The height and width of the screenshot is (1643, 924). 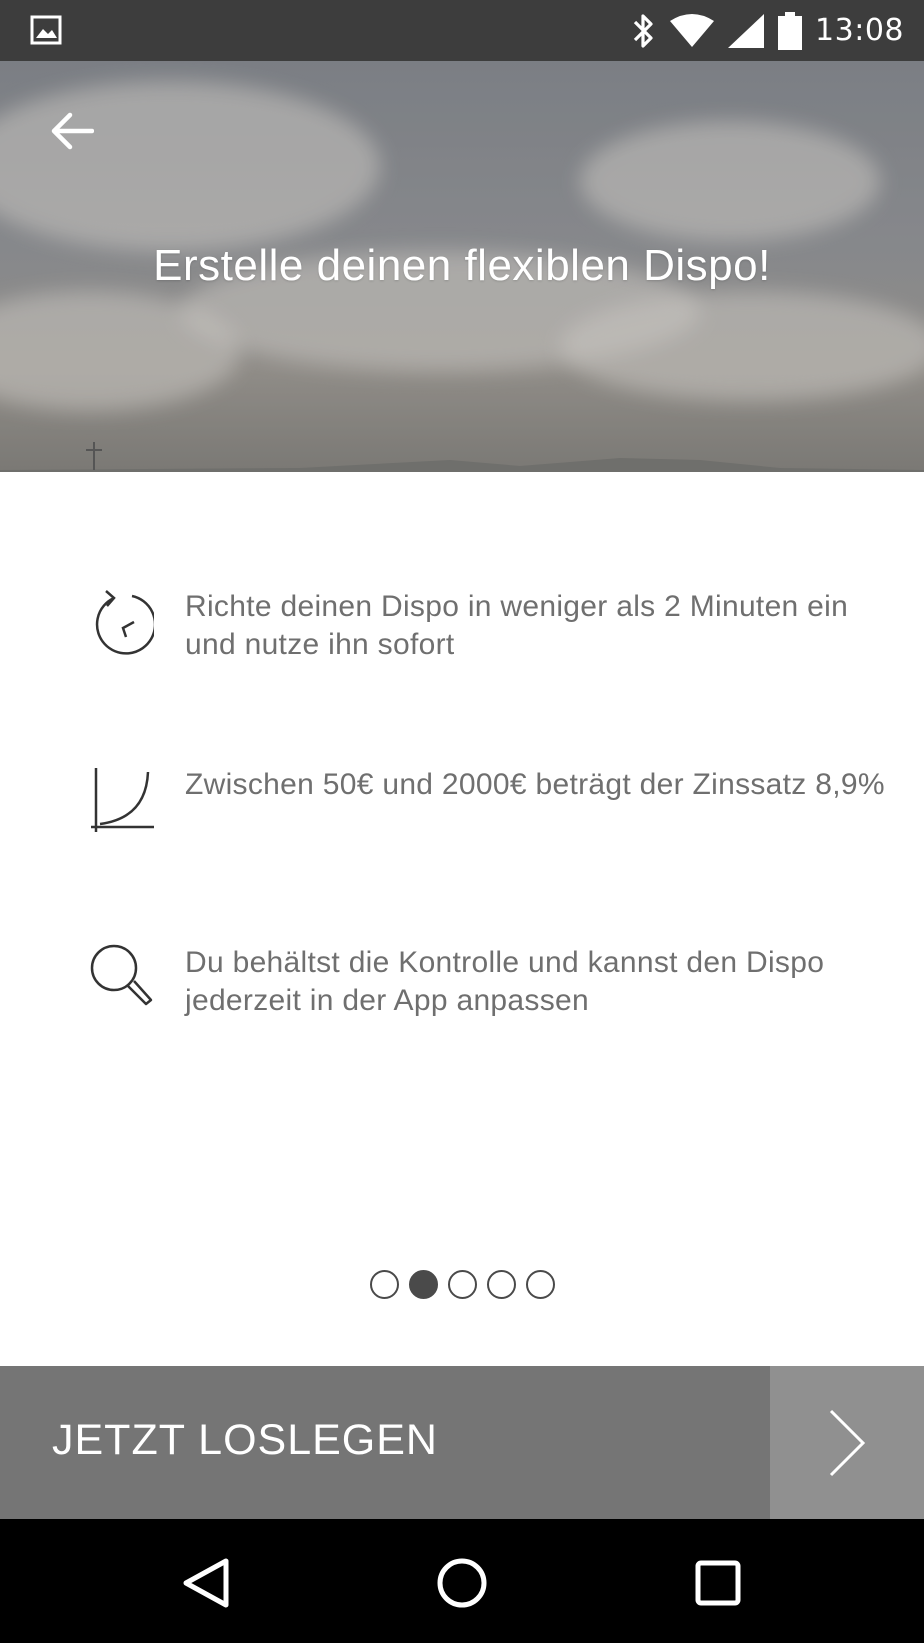 I want to click on growth-curve-icon, so click(x=122, y=800).